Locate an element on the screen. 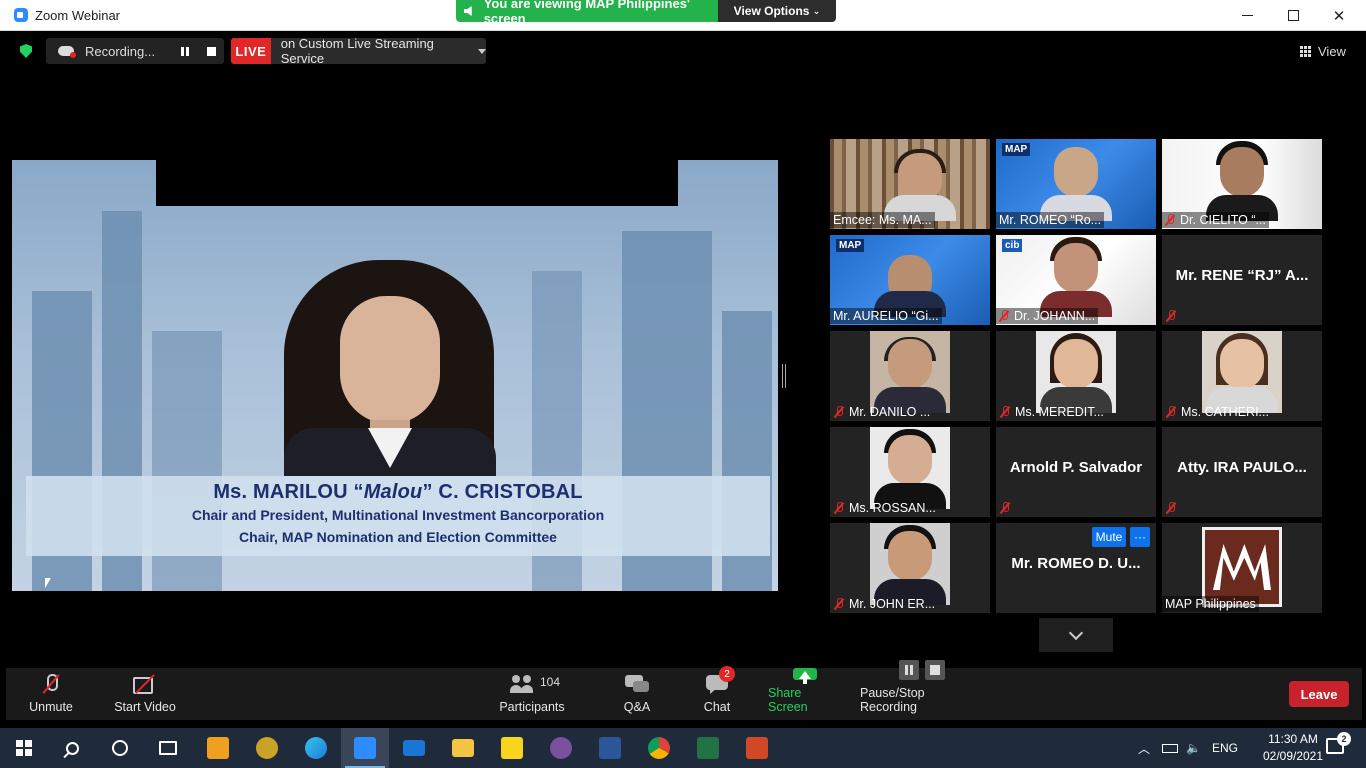 This screenshot has width=1366, height=768. speaker-icon is located at coordinates (468, 11).